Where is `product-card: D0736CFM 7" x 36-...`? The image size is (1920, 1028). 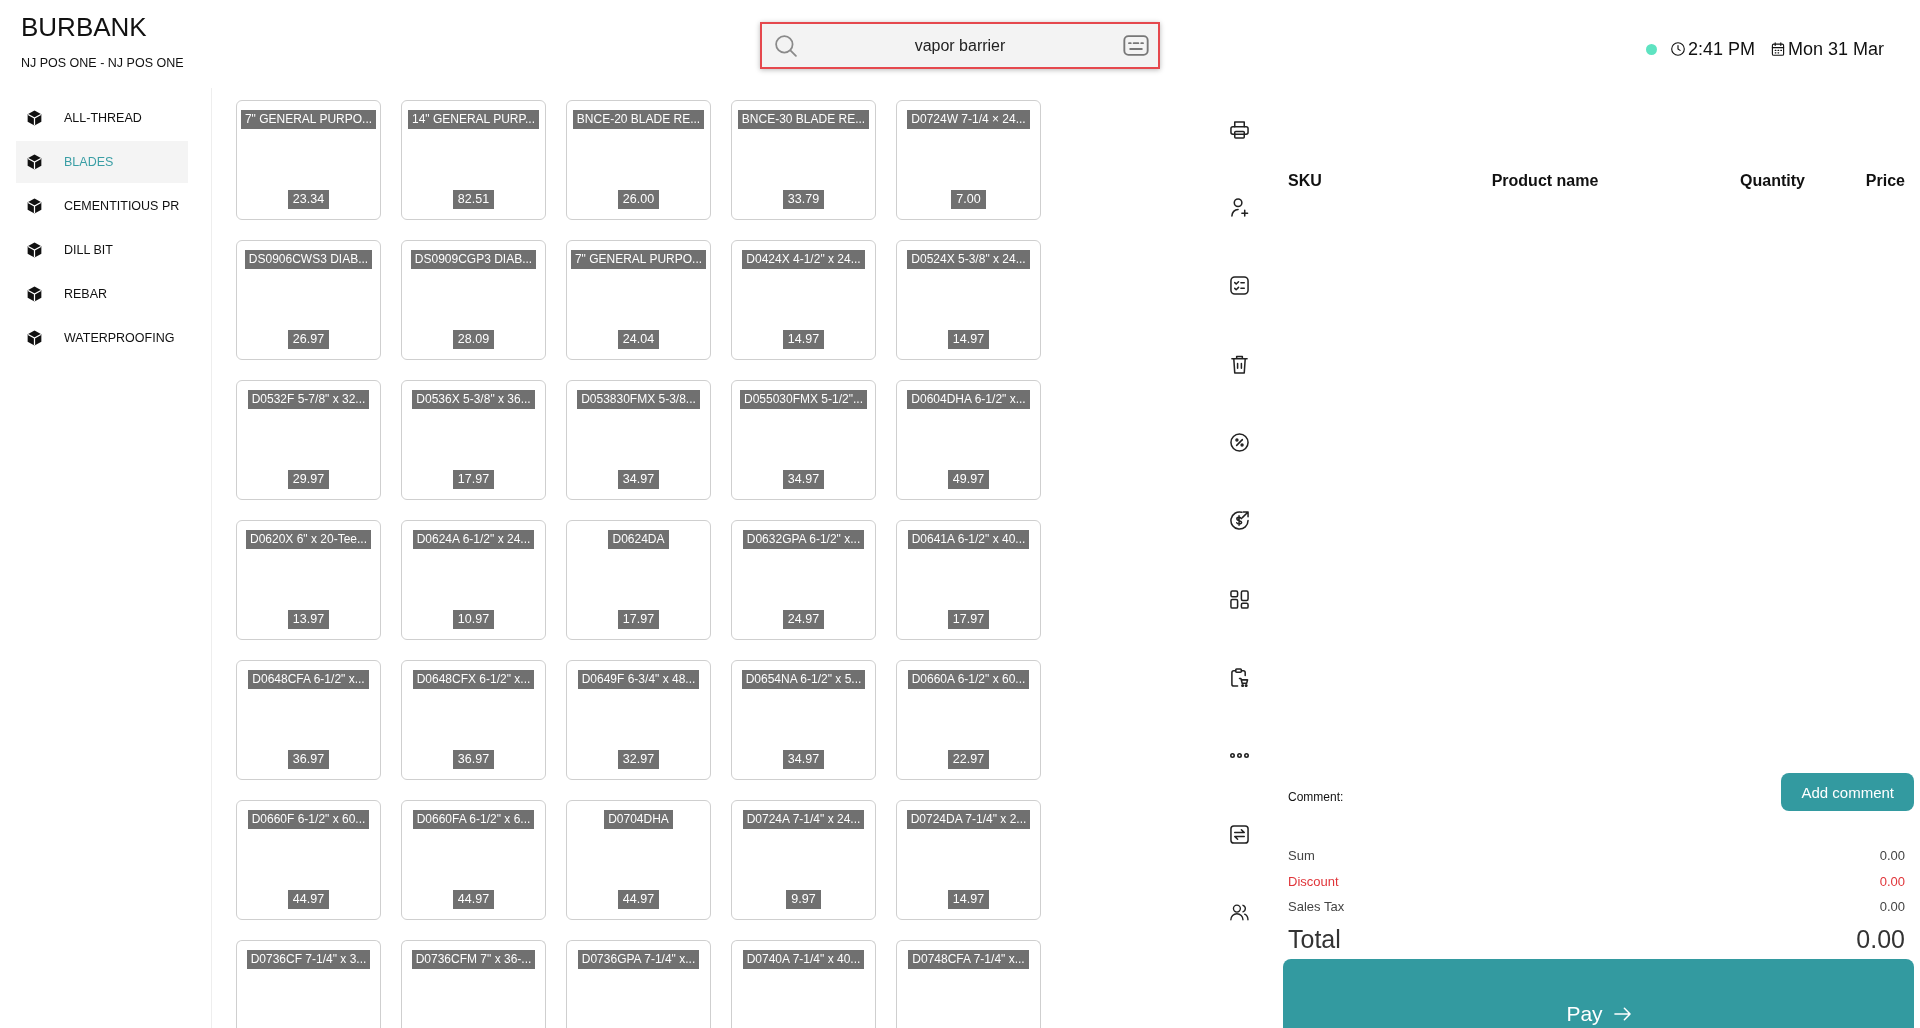 product-card: D0736CFM 7" x 36-... is located at coordinates (473, 984).